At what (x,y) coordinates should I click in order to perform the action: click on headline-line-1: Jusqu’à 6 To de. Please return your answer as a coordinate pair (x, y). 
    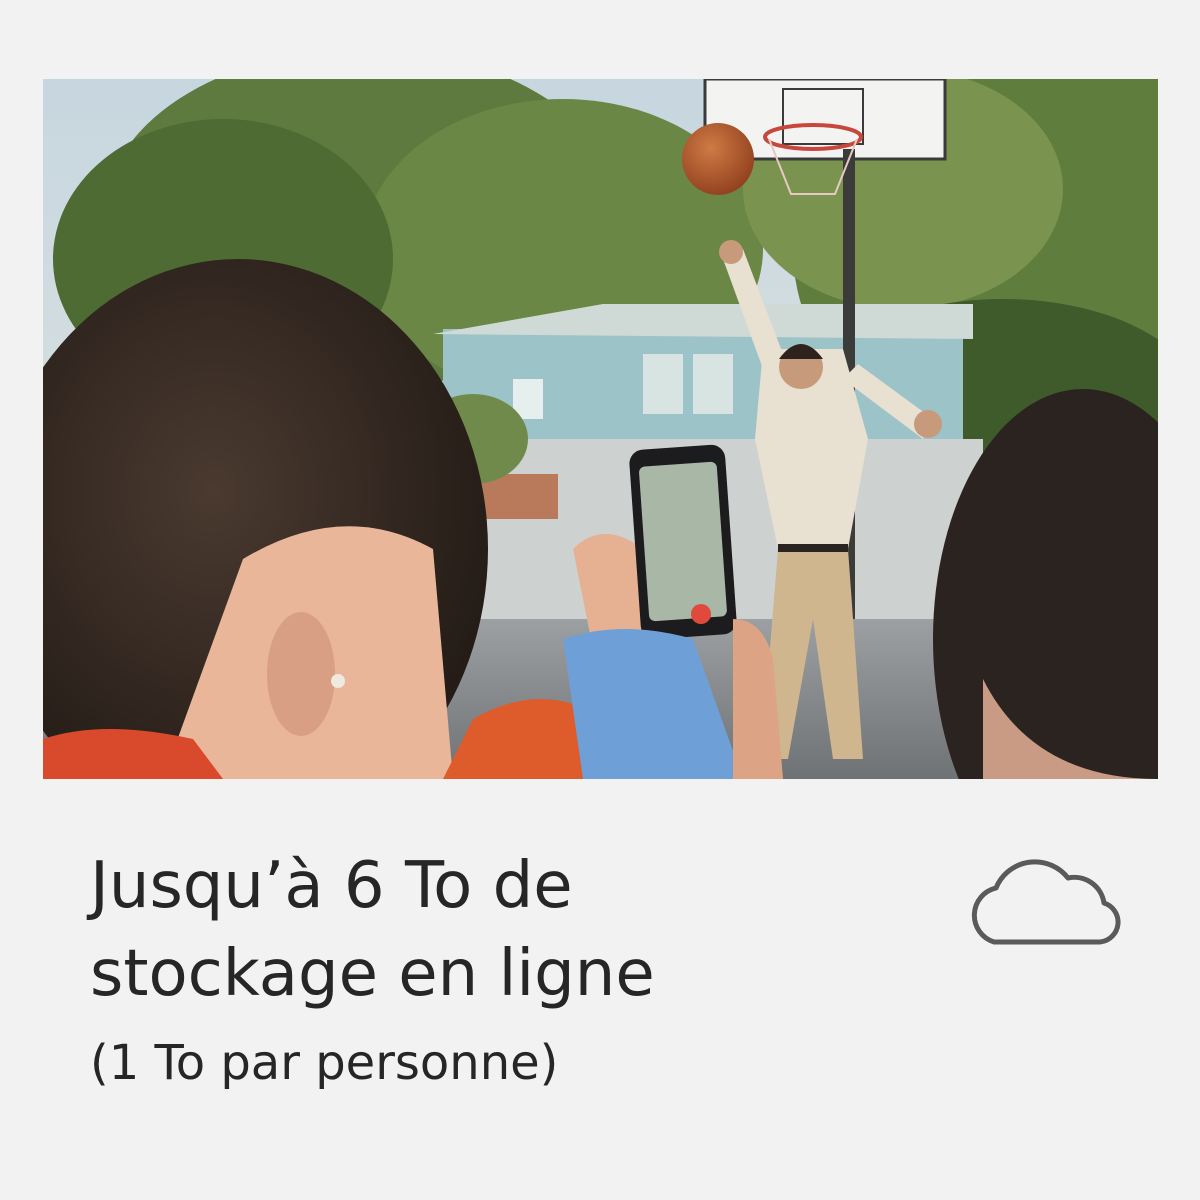
    Looking at the image, I should click on (331, 886).